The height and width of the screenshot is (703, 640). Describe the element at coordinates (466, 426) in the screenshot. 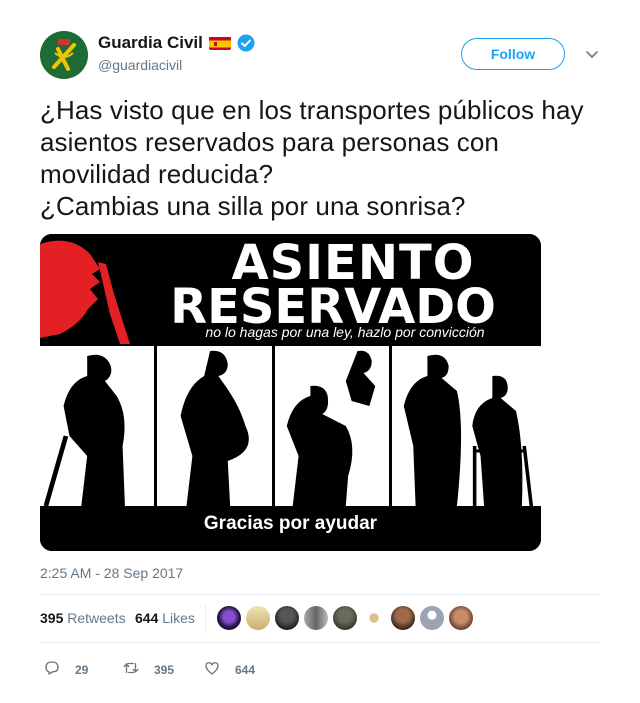

I see `elderly-couple-silhouette-panel` at that location.